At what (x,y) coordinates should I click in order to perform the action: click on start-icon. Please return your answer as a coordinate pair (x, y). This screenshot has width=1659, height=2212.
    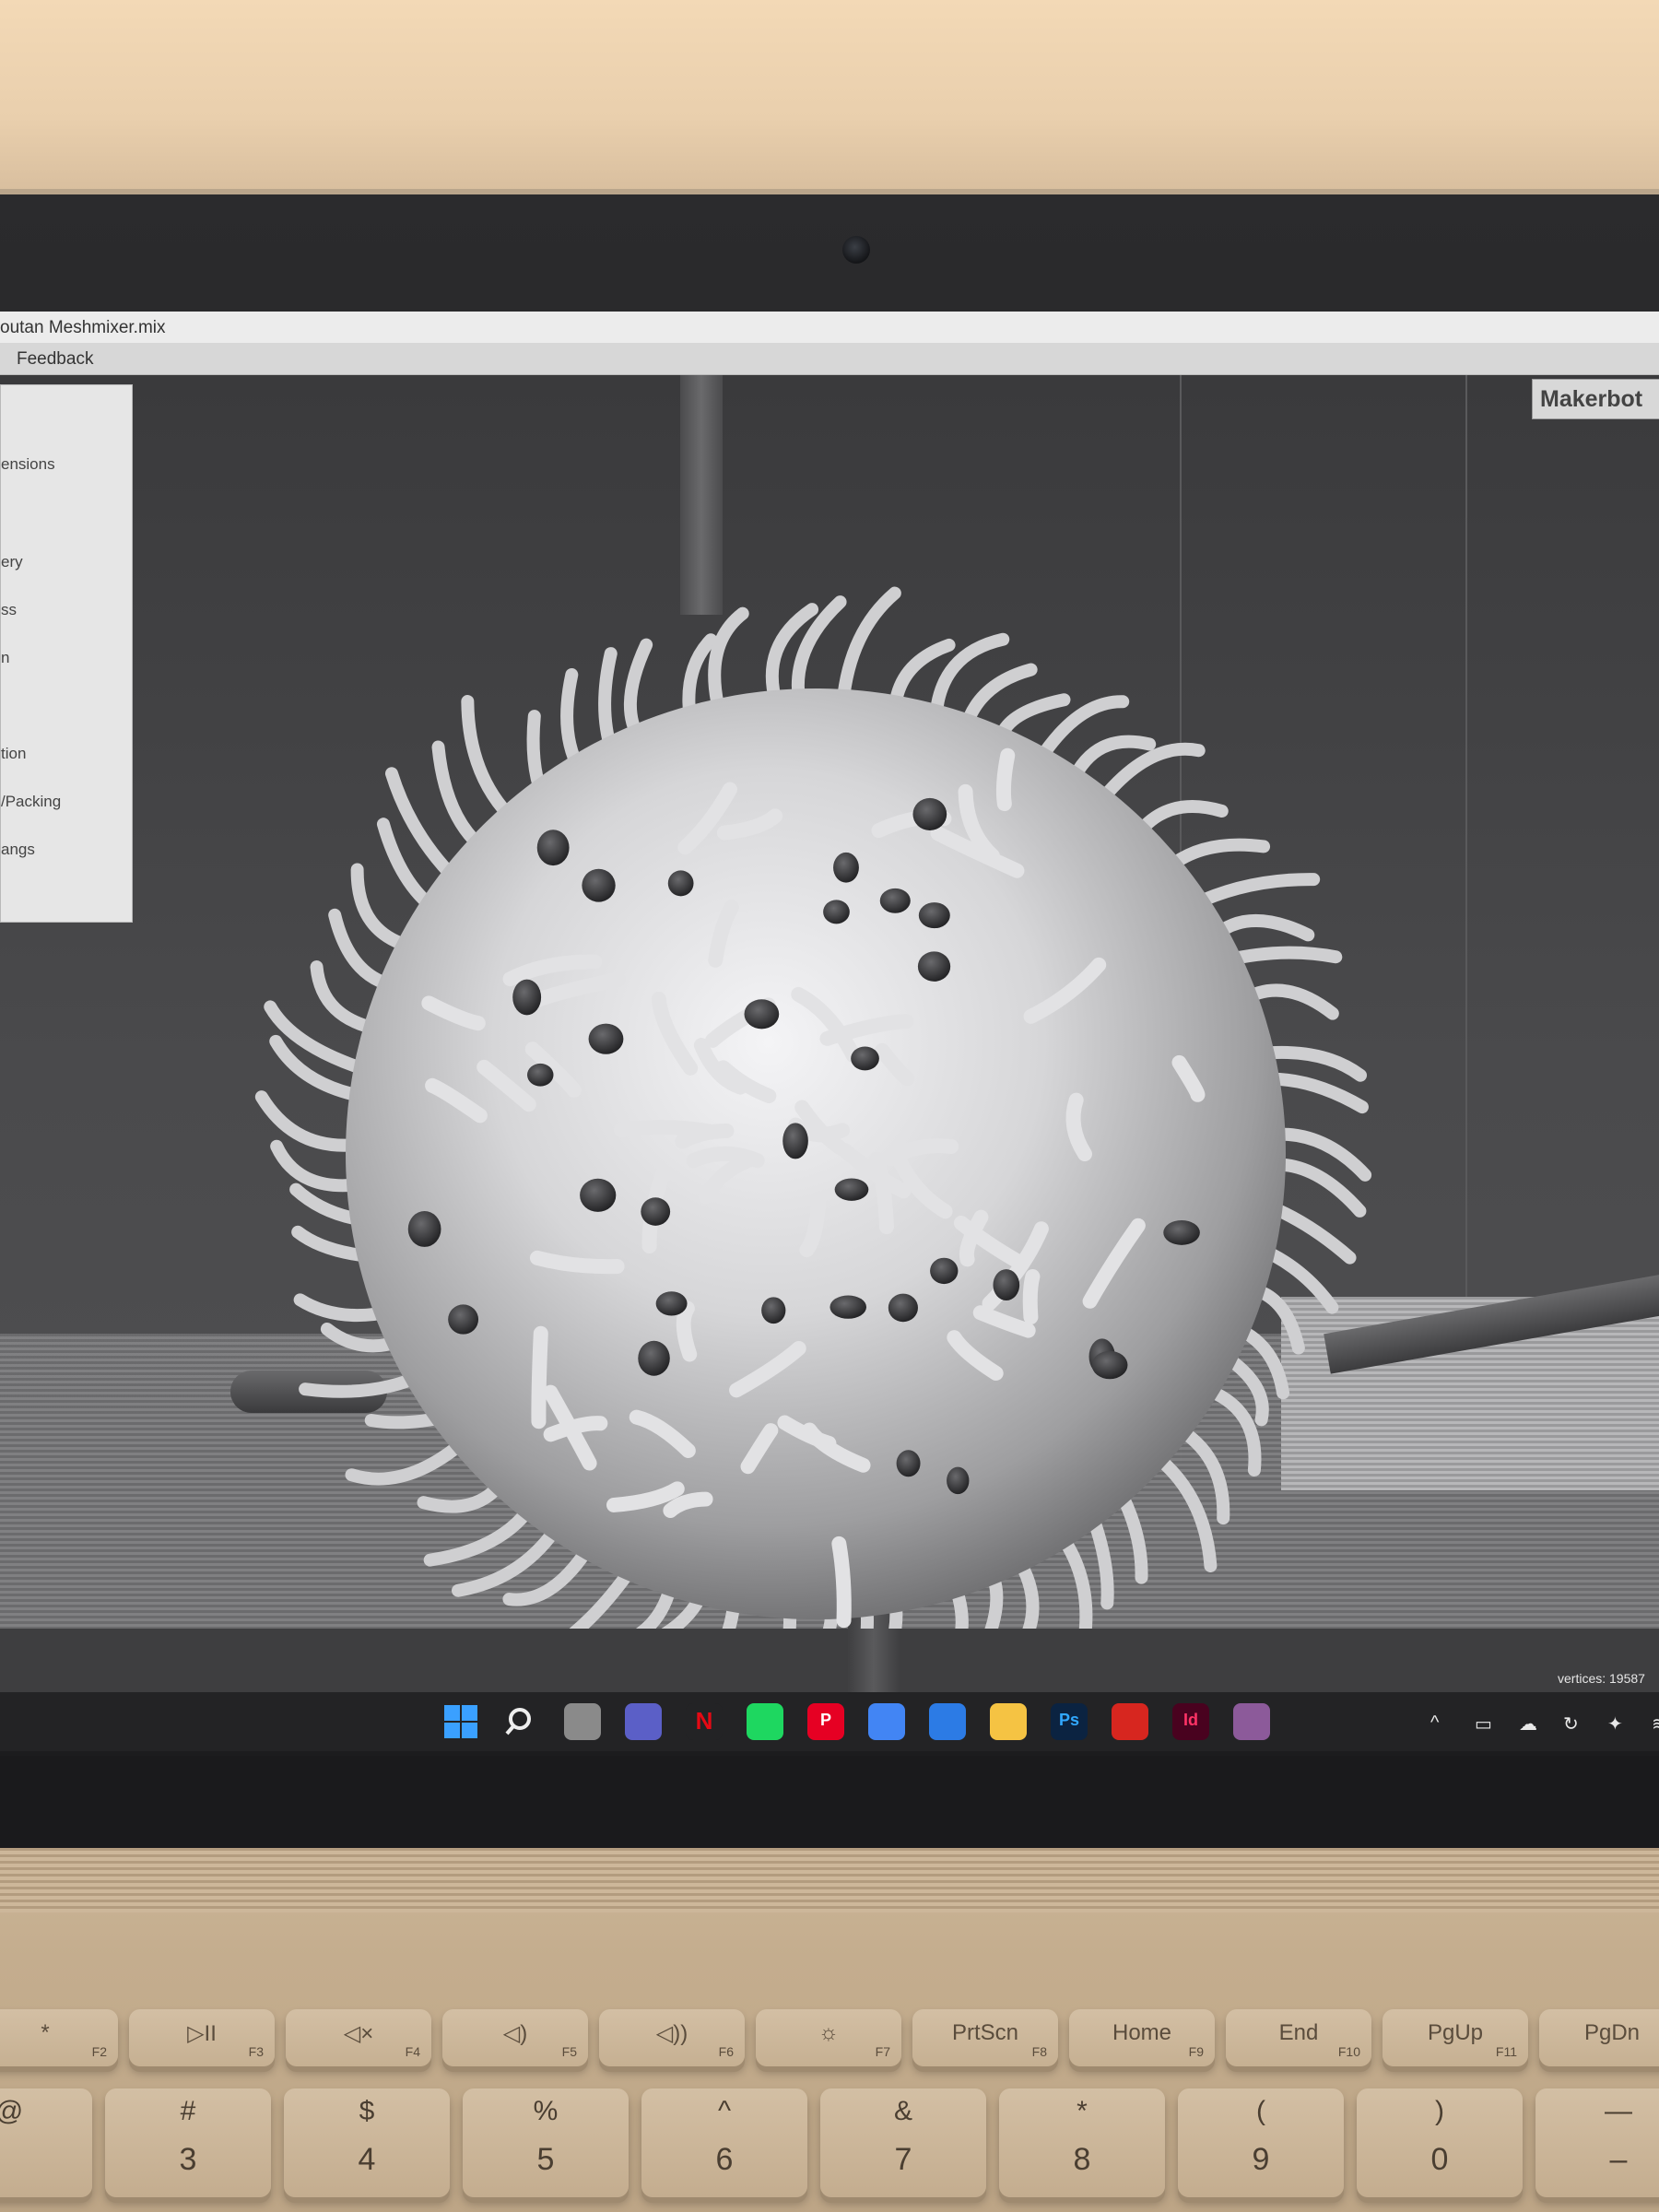
    Looking at the image, I should click on (460, 1721).